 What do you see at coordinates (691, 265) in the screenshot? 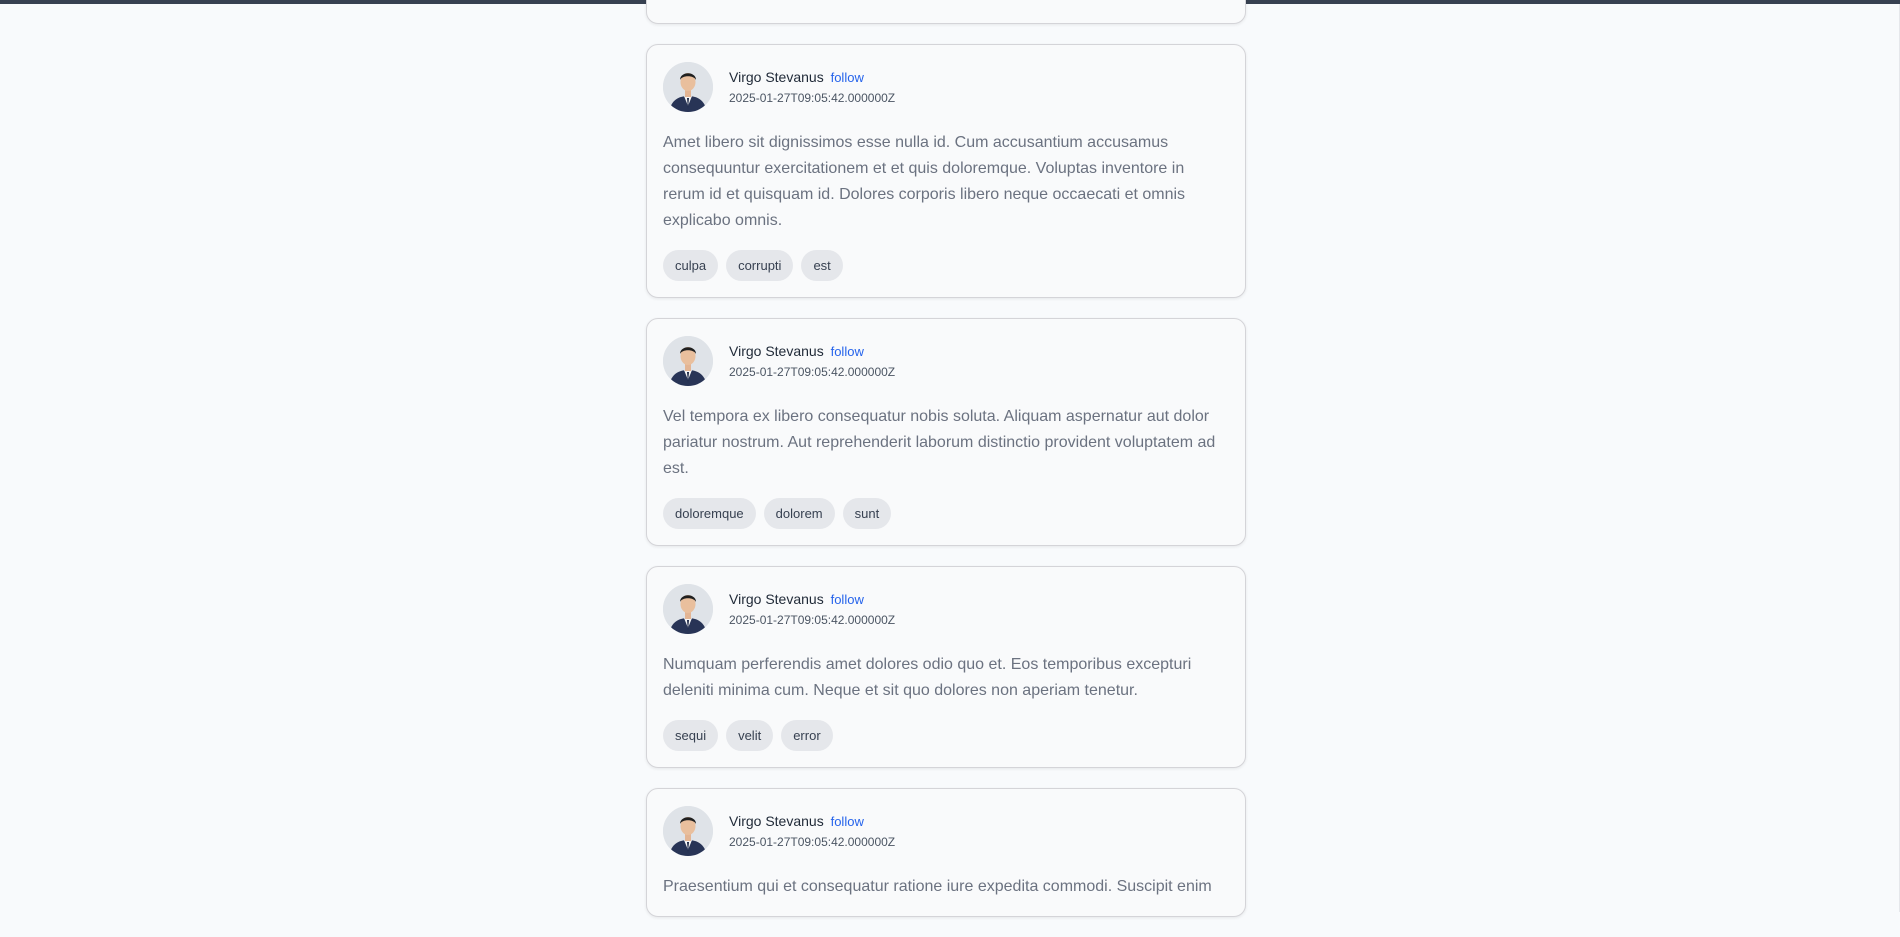
I see `tag-chip: culpa` at bounding box center [691, 265].